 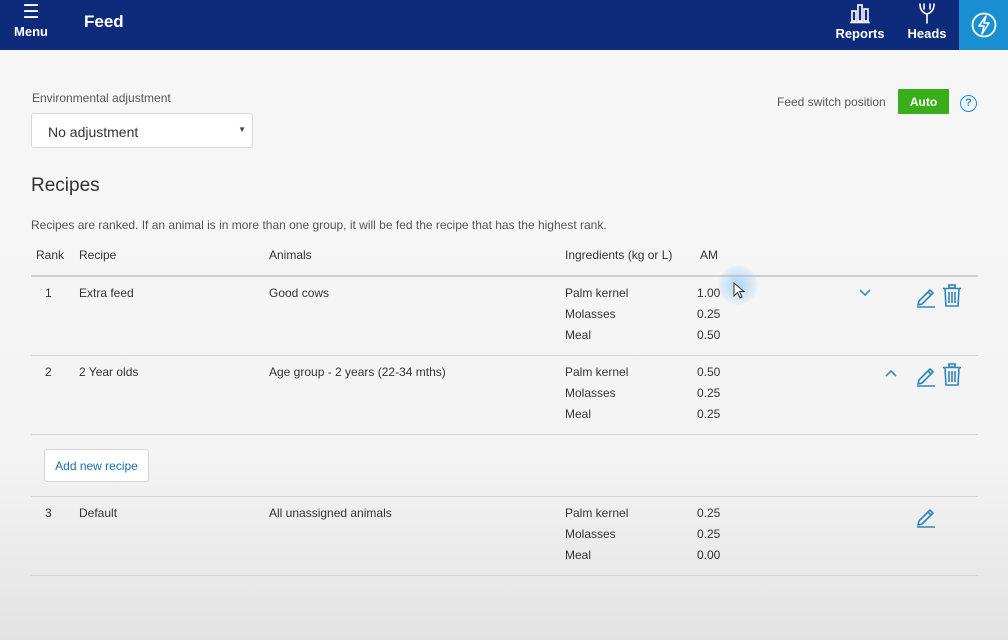 What do you see at coordinates (709, 555) in the screenshot?
I see `ingredient-am: 0.00` at bounding box center [709, 555].